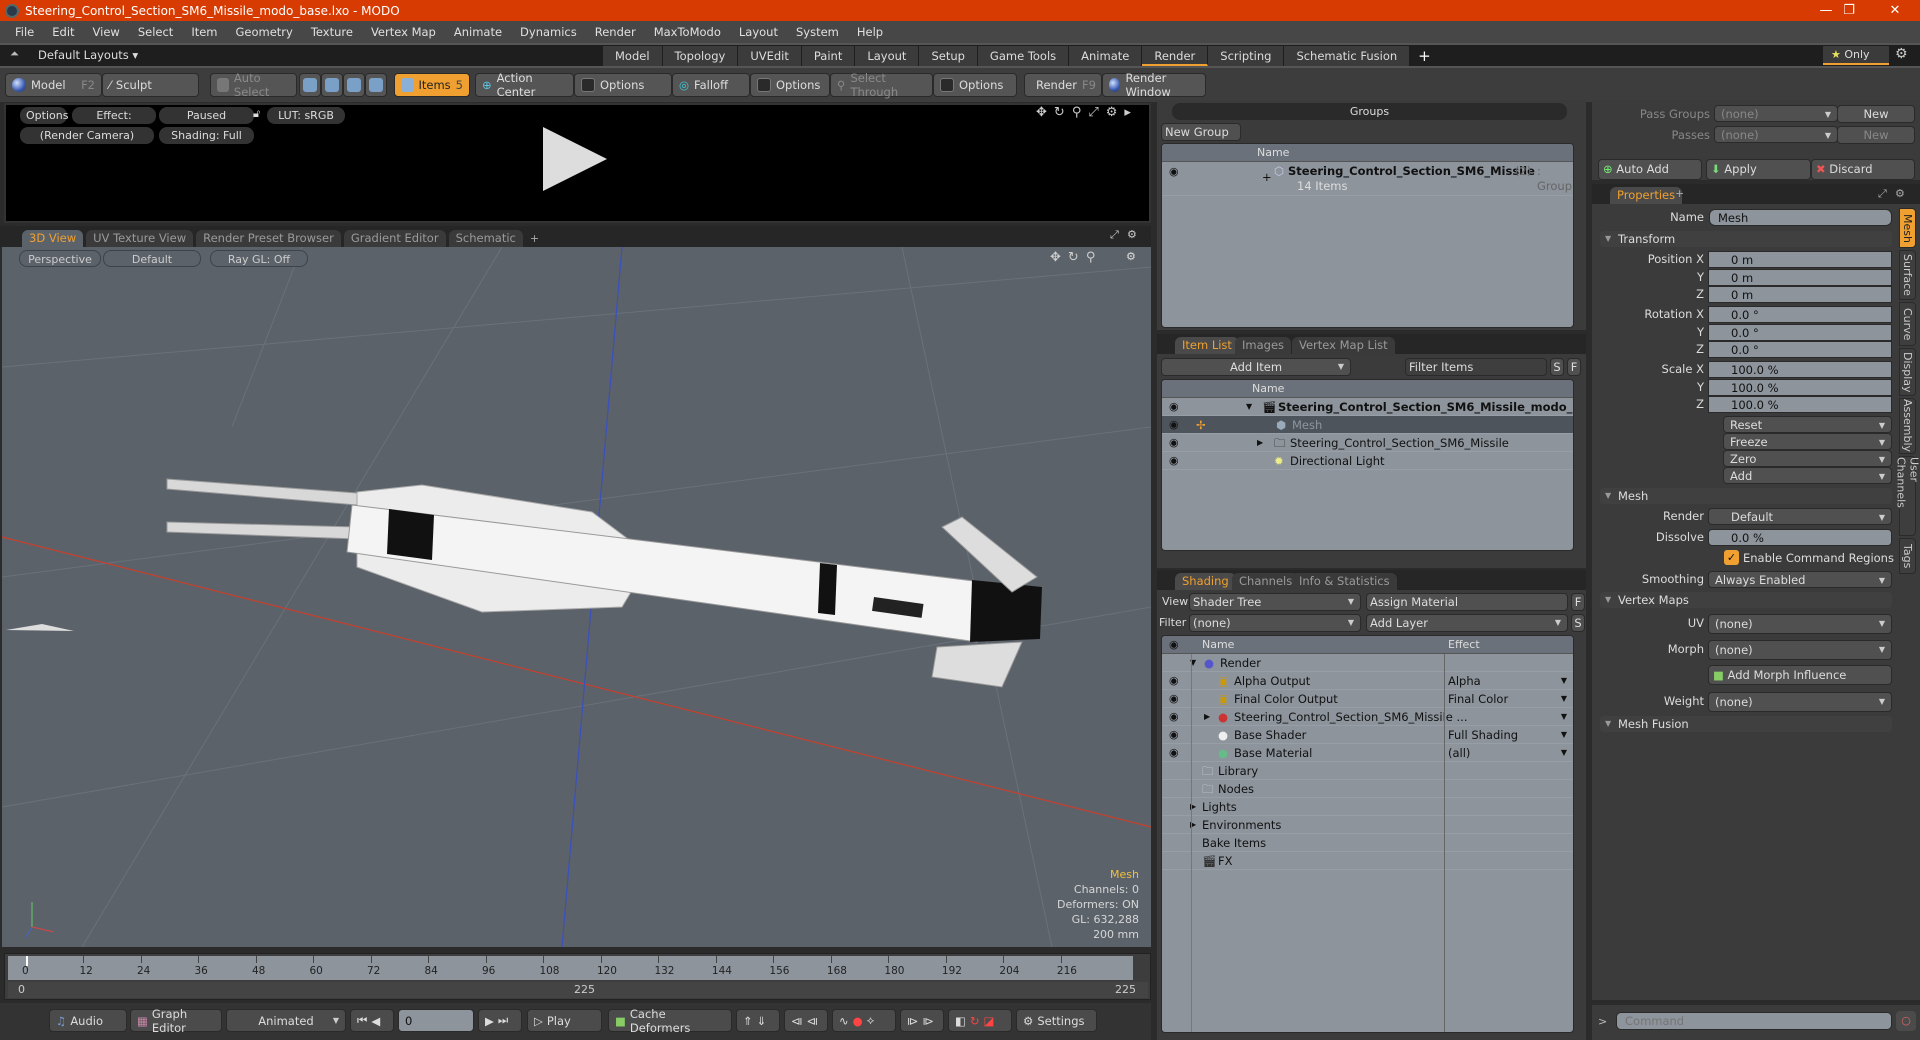 The height and width of the screenshot is (1040, 1920). Describe the element at coordinates (1807, 459) in the screenshot. I see `zero-dropdown: Zero` at that location.